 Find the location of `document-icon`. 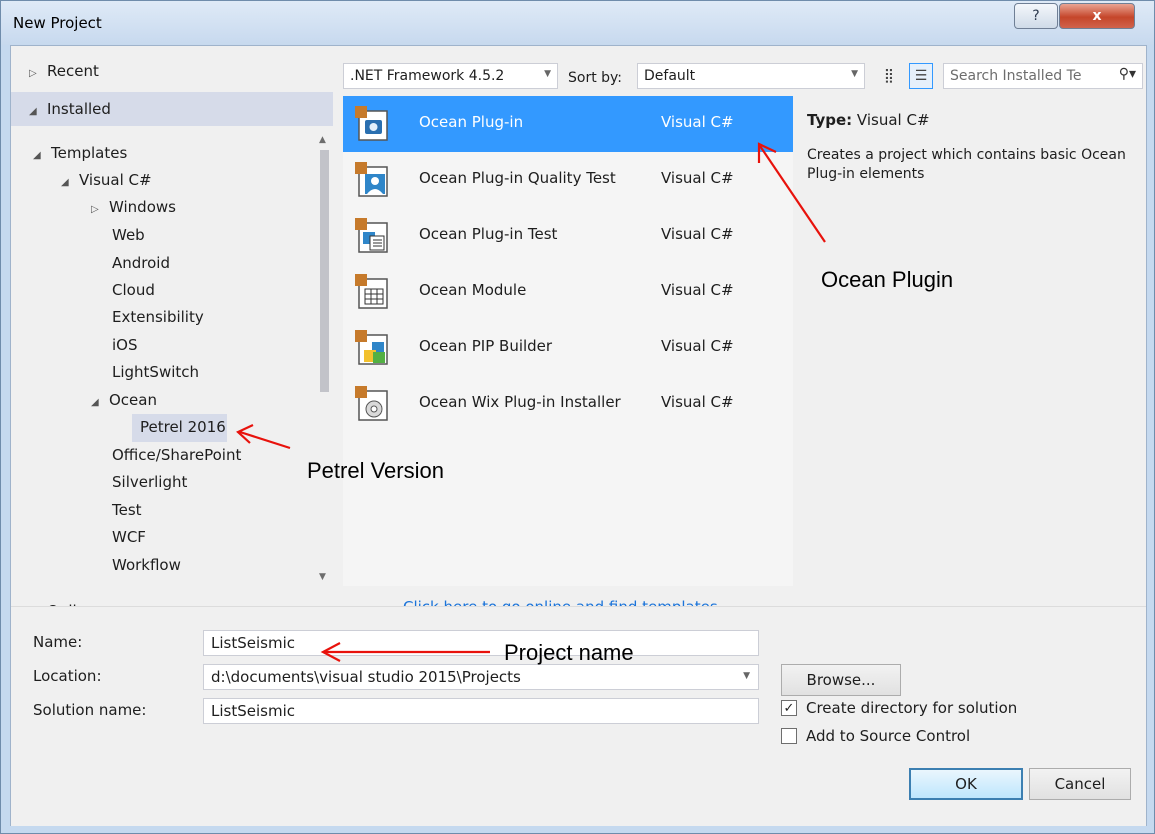

document-icon is located at coordinates (371, 235).